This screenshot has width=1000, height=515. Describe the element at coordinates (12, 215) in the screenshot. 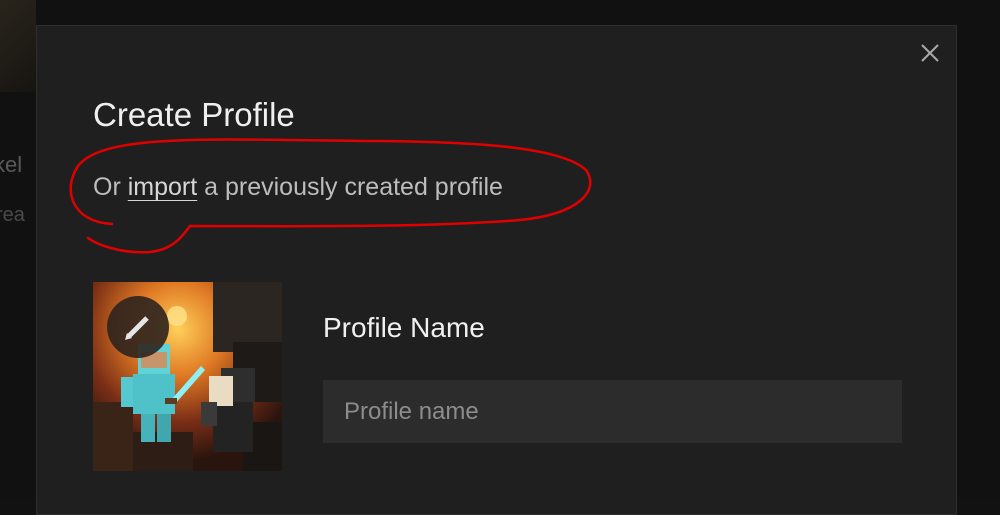

I see `background-subtext: rea` at that location.